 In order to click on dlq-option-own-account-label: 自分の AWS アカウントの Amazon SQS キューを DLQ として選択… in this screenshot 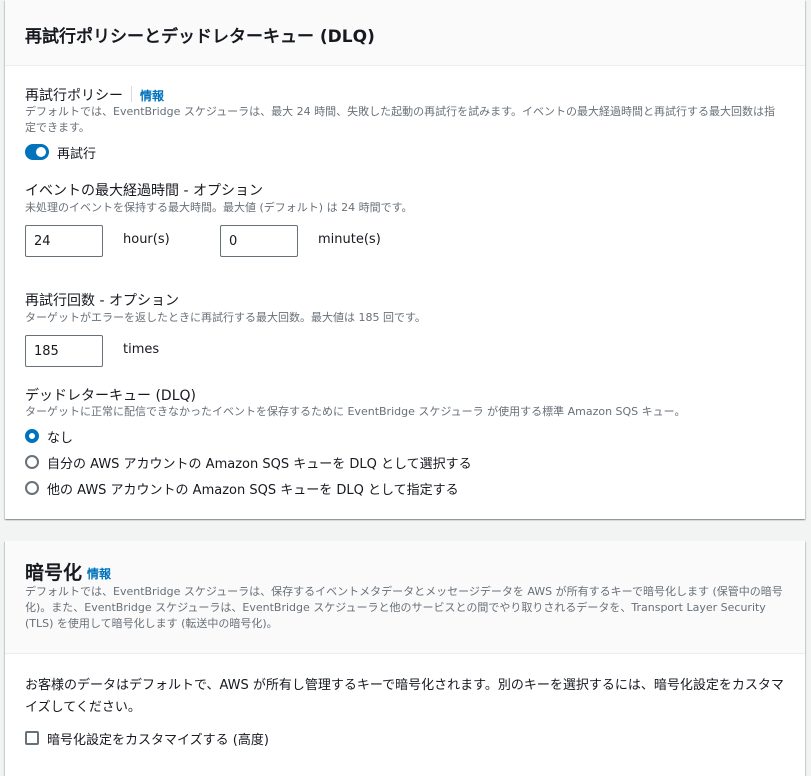, I will do `click(259, 462)`.